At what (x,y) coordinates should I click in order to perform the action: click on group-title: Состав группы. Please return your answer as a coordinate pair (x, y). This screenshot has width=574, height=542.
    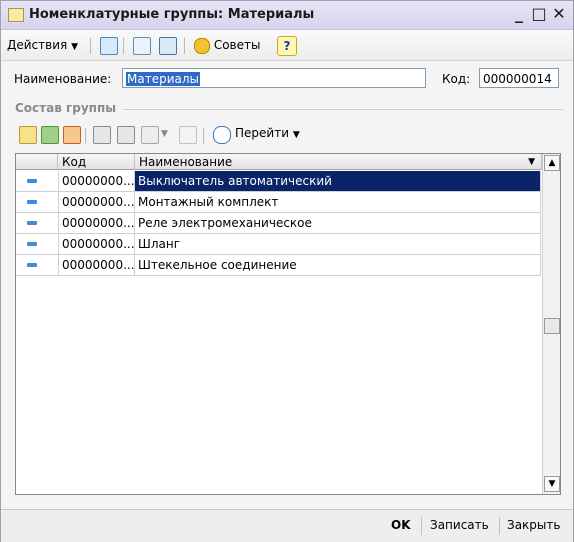
    Looking at the image, I should click on (66, 108).